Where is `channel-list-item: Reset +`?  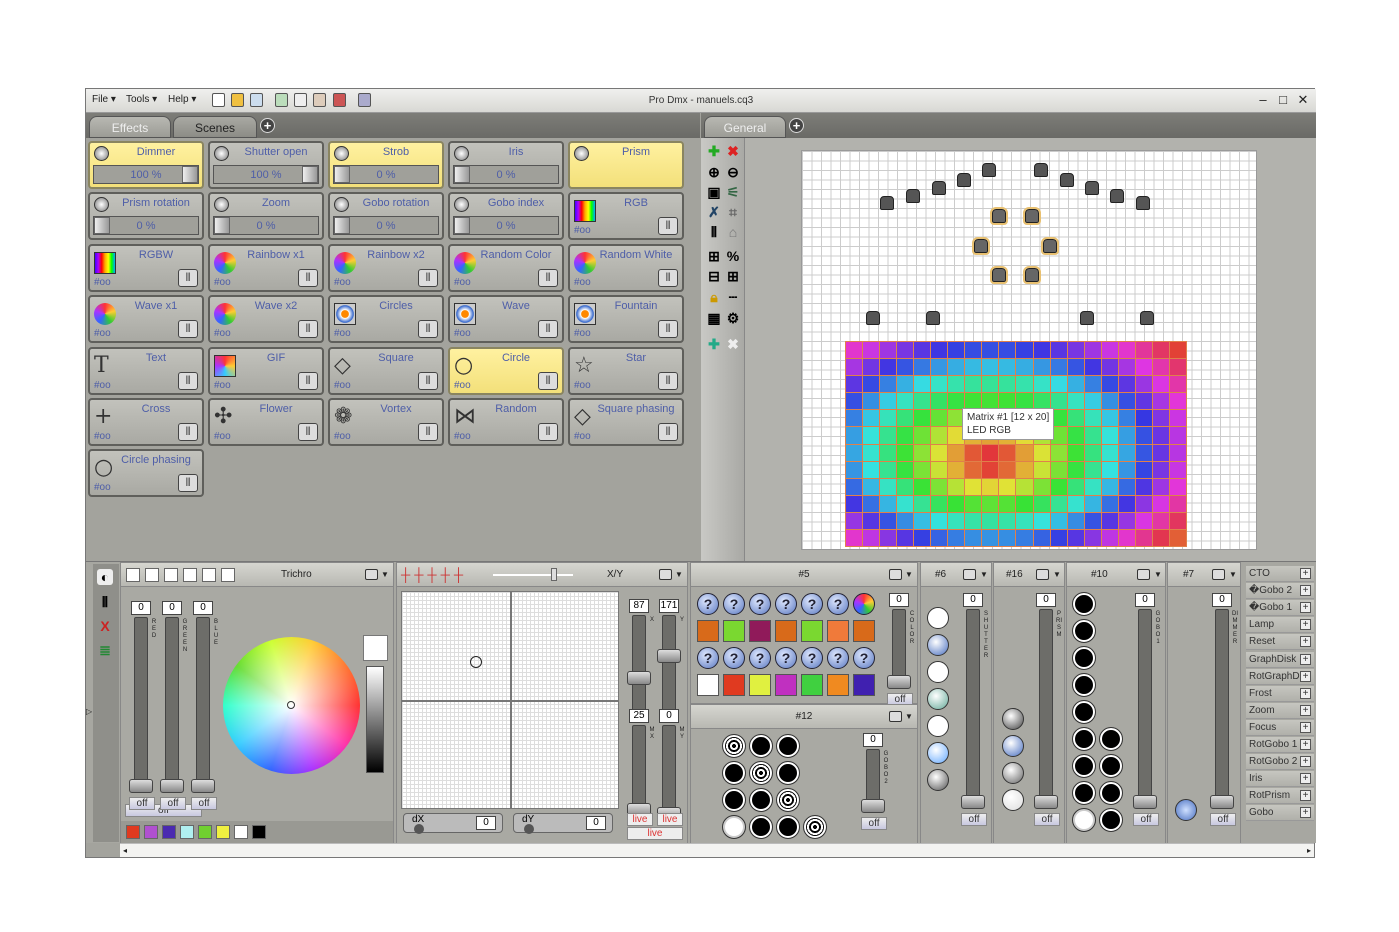
channel-list-item: Reset + is located at coordinates (1280, 642).